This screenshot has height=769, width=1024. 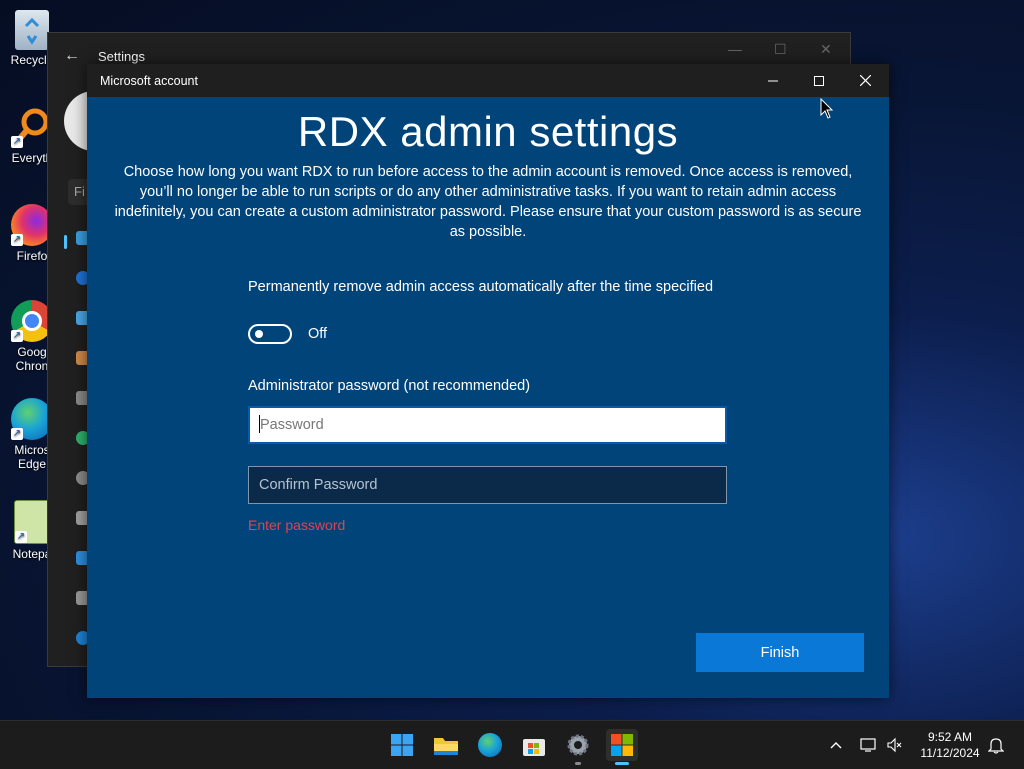 I want to click on clock: 9:52 AM 11/12/2024, so click(x=950, y=745).